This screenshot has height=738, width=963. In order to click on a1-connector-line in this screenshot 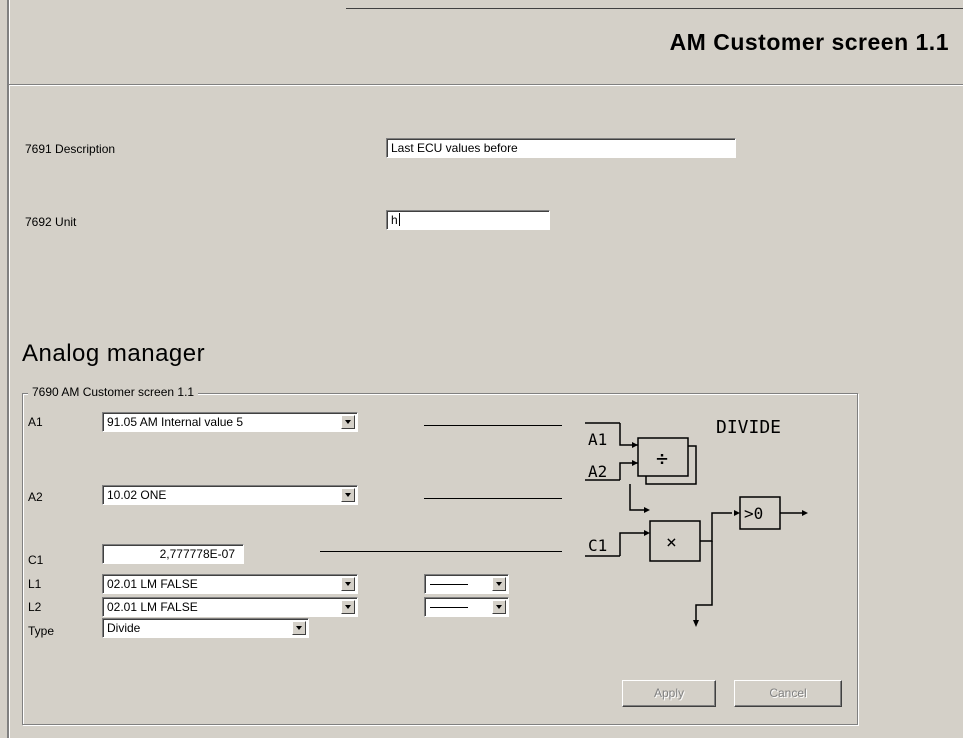, I will do `click(493, 425)`.